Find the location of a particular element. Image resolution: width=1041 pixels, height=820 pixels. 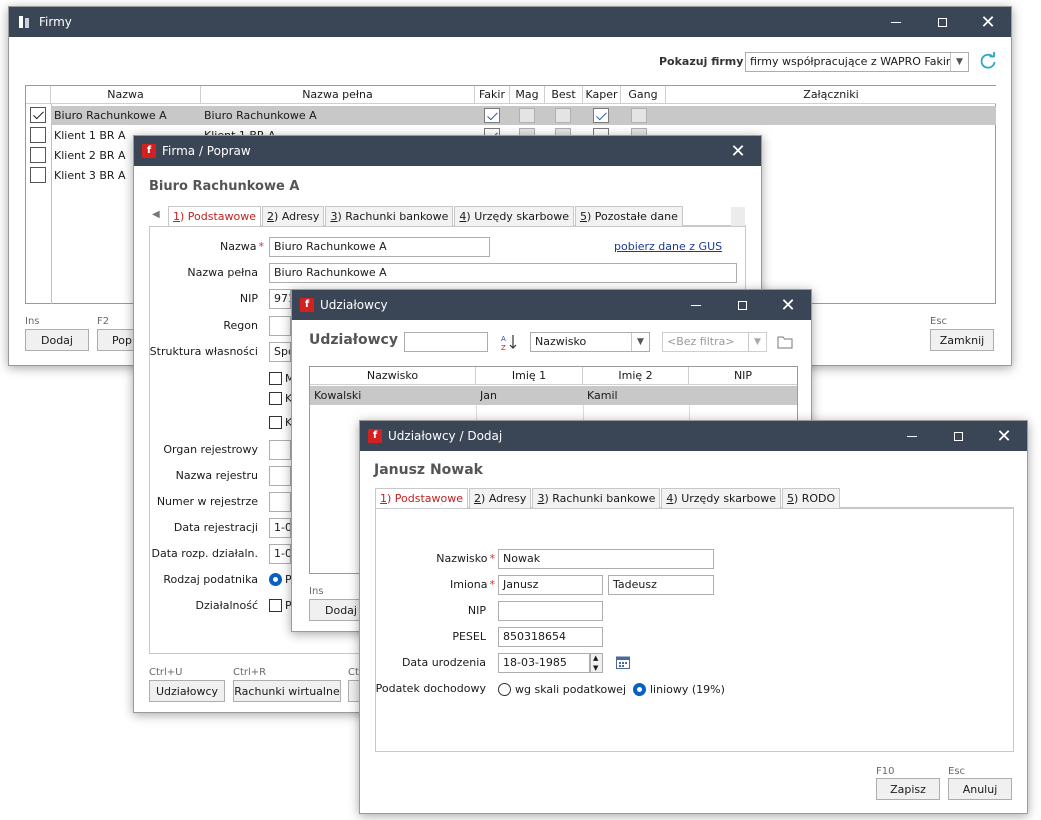

nazwa-pelna-field: Biuro Rachunkowe A is located at coordinates (503, 273).